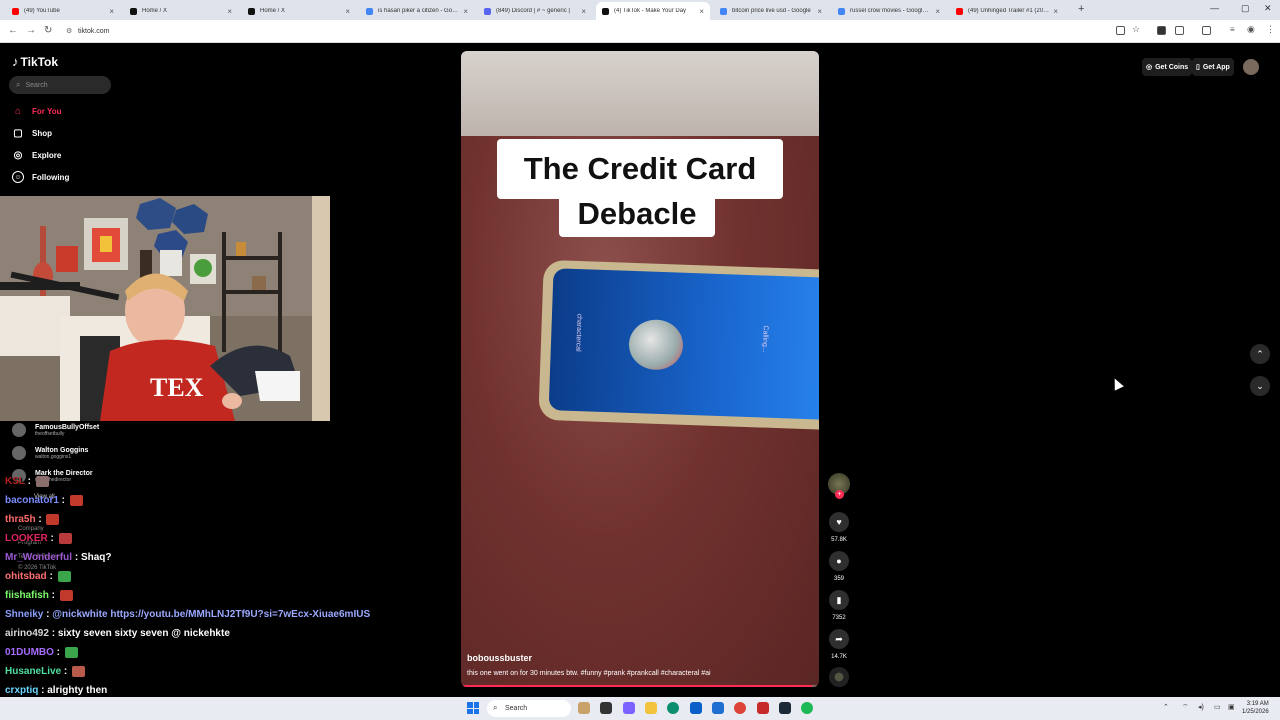  What do you see at coordinates (839, 561) in the screenshot?
I see `comment-icon: ●` at bounding box center [839, 561].